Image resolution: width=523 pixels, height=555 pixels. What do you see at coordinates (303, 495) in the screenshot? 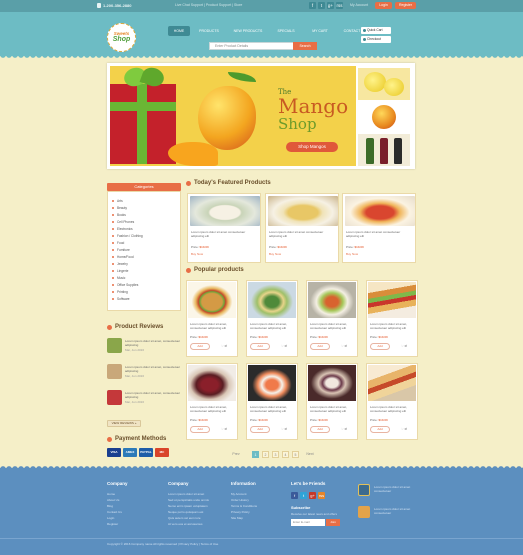
I see `footer-twitter-icon: t` at bounding box center [303, 495].